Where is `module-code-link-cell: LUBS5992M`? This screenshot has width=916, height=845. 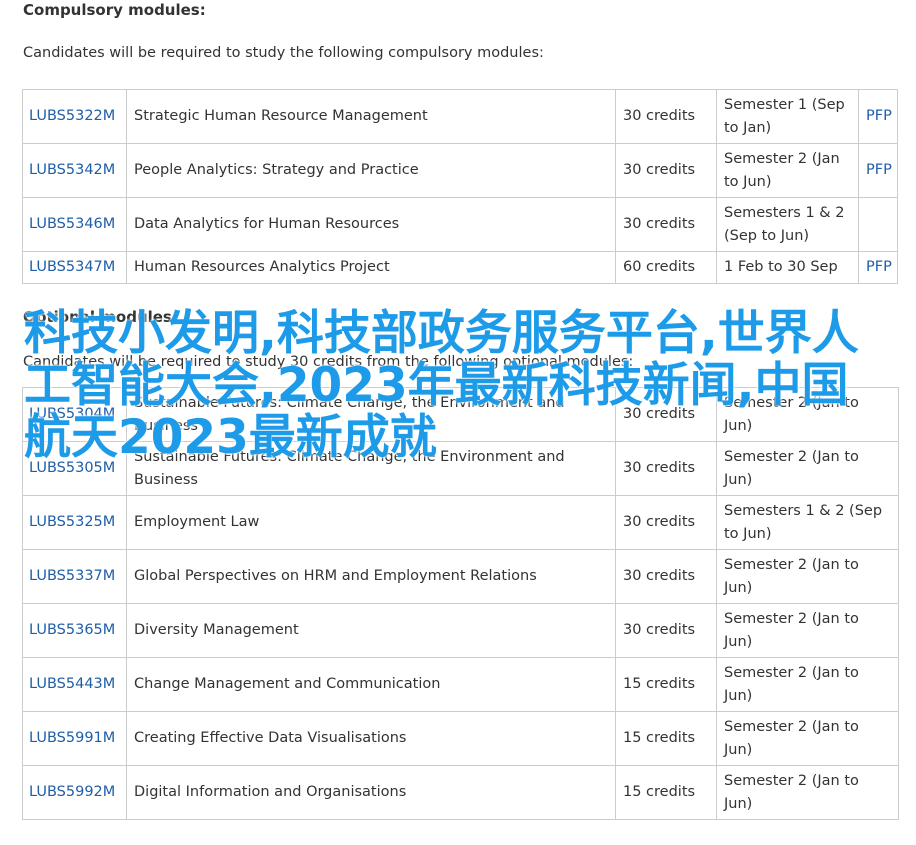
module-code-link-cell: LUBS5992M is located at coordinates (74, 792).